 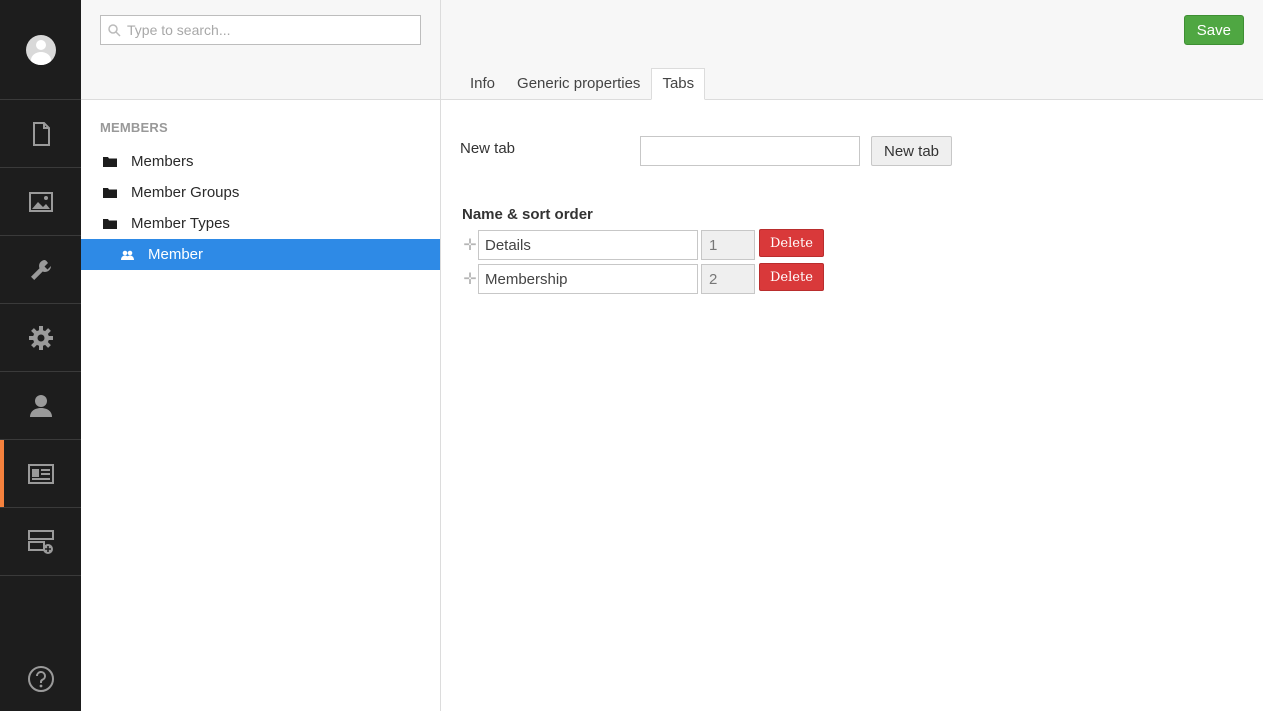 What do you see at coordinates (162, 161) in the screenshot?
I see `tree-node-label: Members` at bounding box center [162, 161].